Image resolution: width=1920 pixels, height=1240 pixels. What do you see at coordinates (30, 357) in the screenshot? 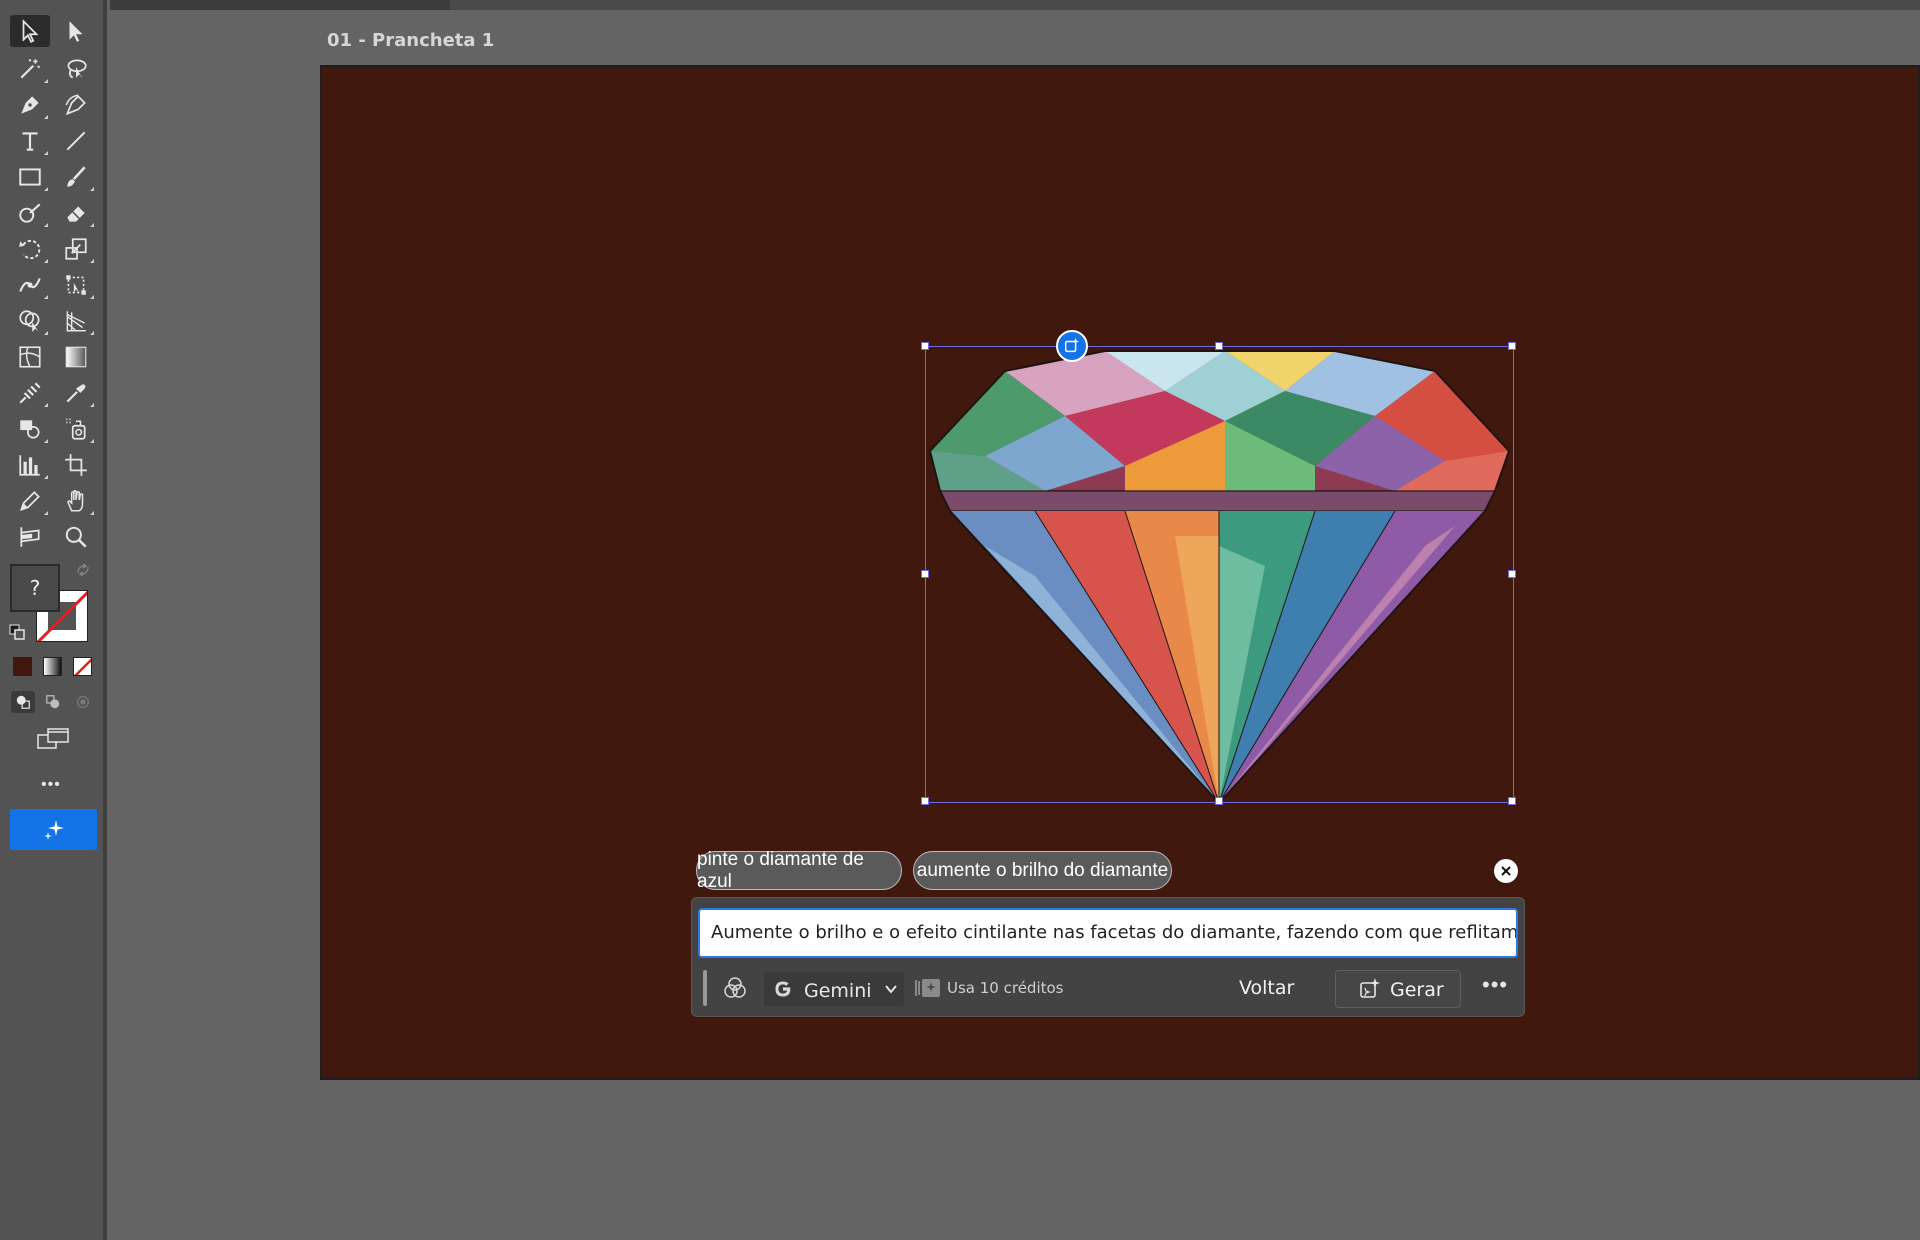
I see `mesh-tool-icon` at bounding box center [30, 357].